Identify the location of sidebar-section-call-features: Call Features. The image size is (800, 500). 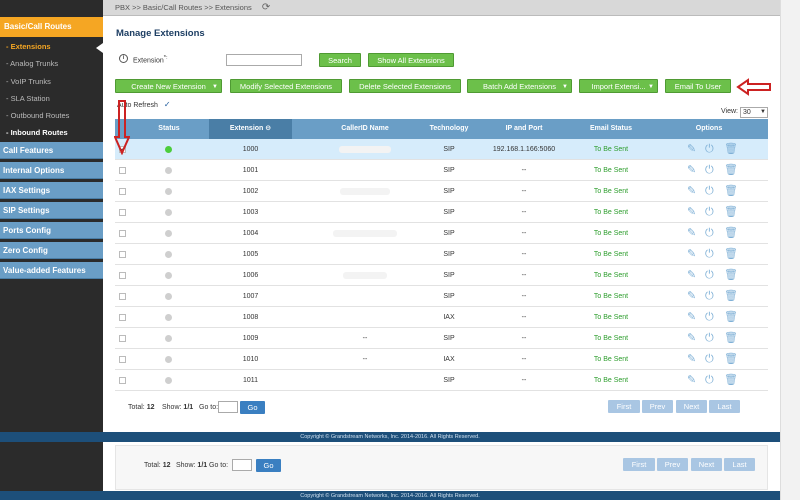
(51, 150).